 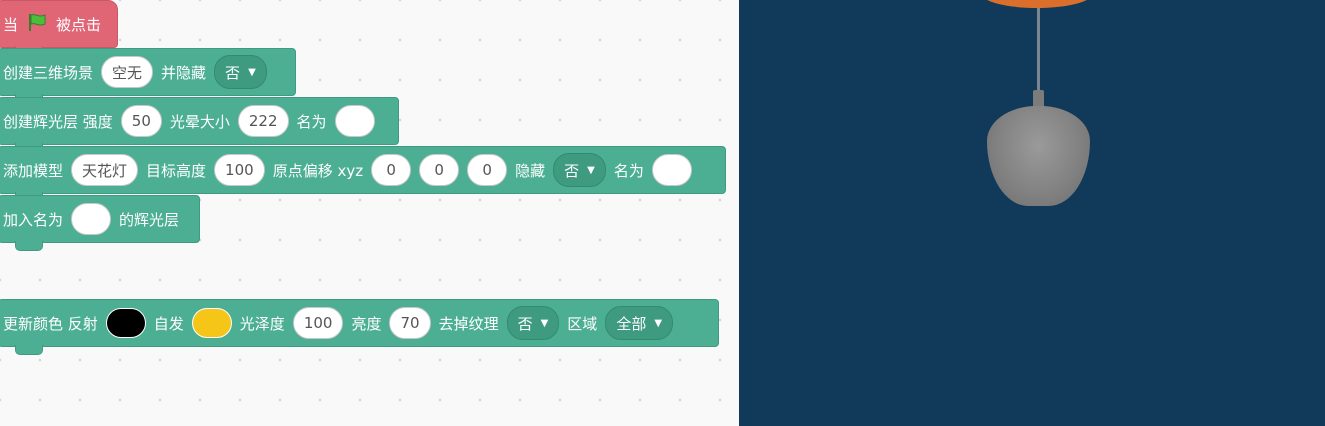 I want to click on create-glow-layer-block: 创建辉光层 强度 50 光晕大小 222 名为, so click(x=199, y=125).